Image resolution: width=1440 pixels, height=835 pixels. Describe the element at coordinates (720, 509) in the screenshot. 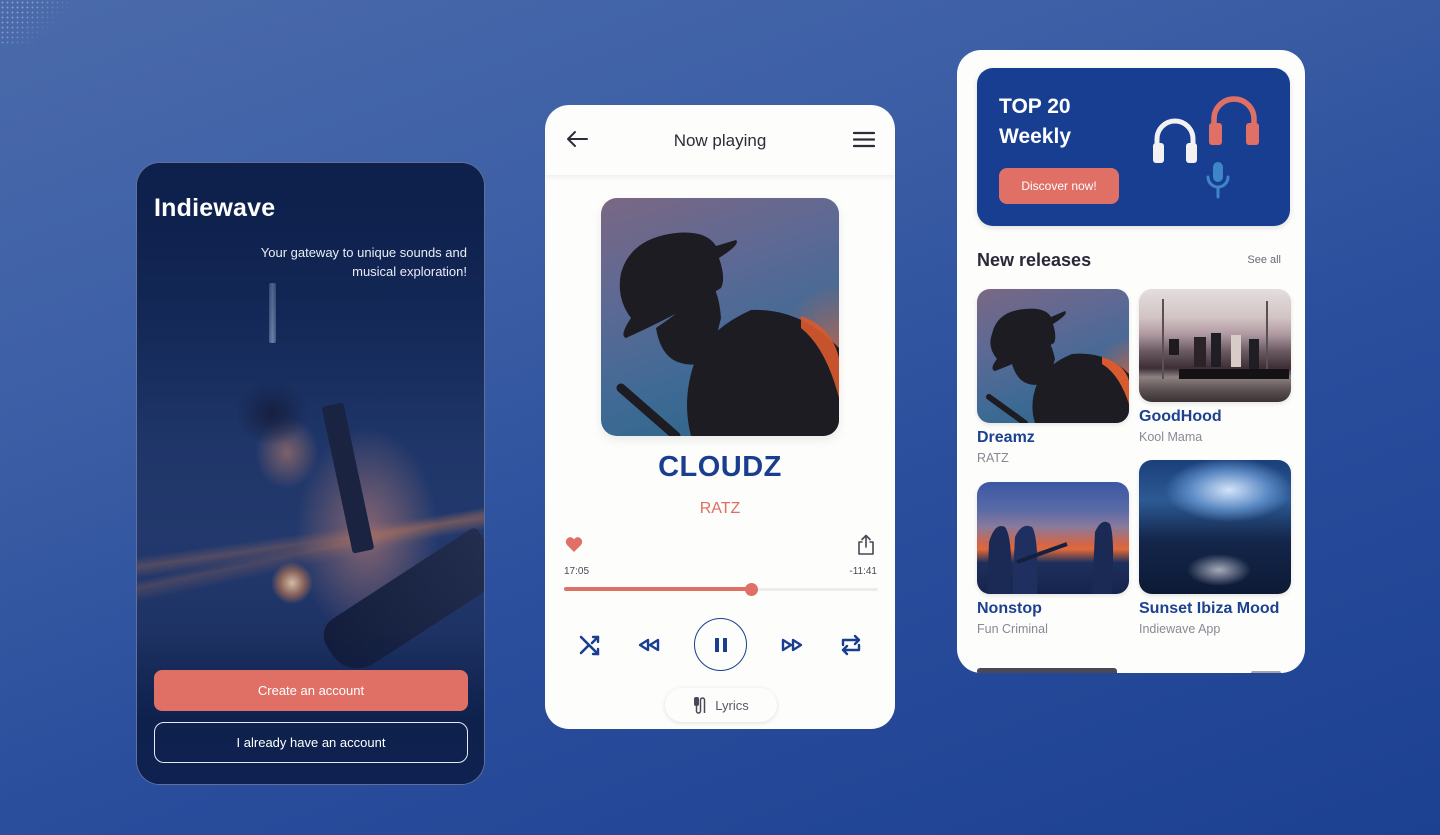

I see `track-artist: RATZ` at that location.